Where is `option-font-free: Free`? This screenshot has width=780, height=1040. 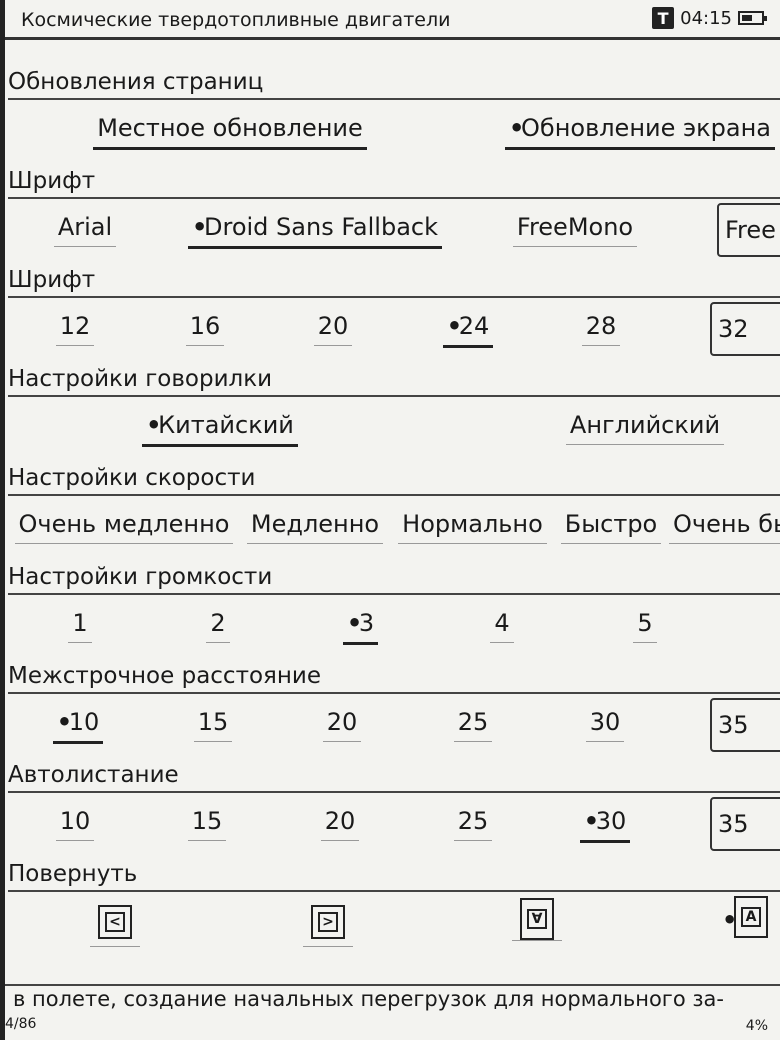 option-font-free: Free is located at coordinates (748, 230).